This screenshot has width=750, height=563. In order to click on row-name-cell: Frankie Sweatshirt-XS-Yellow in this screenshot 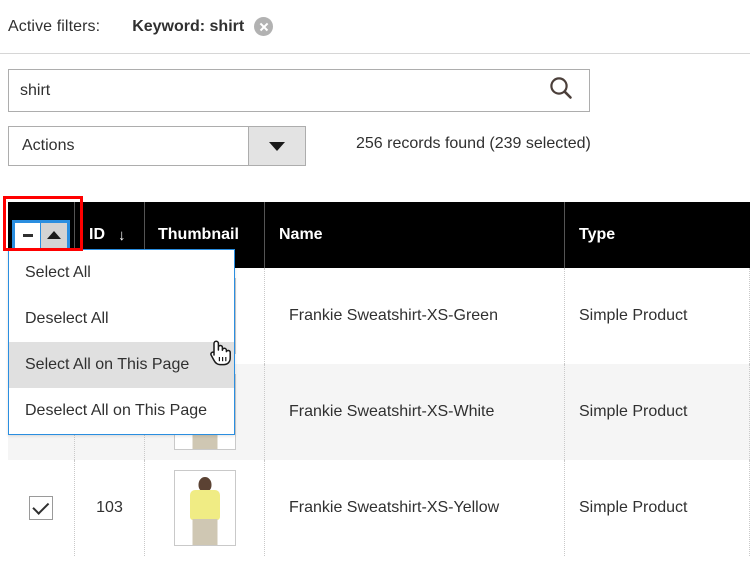, I will do `click(415, 508)`.